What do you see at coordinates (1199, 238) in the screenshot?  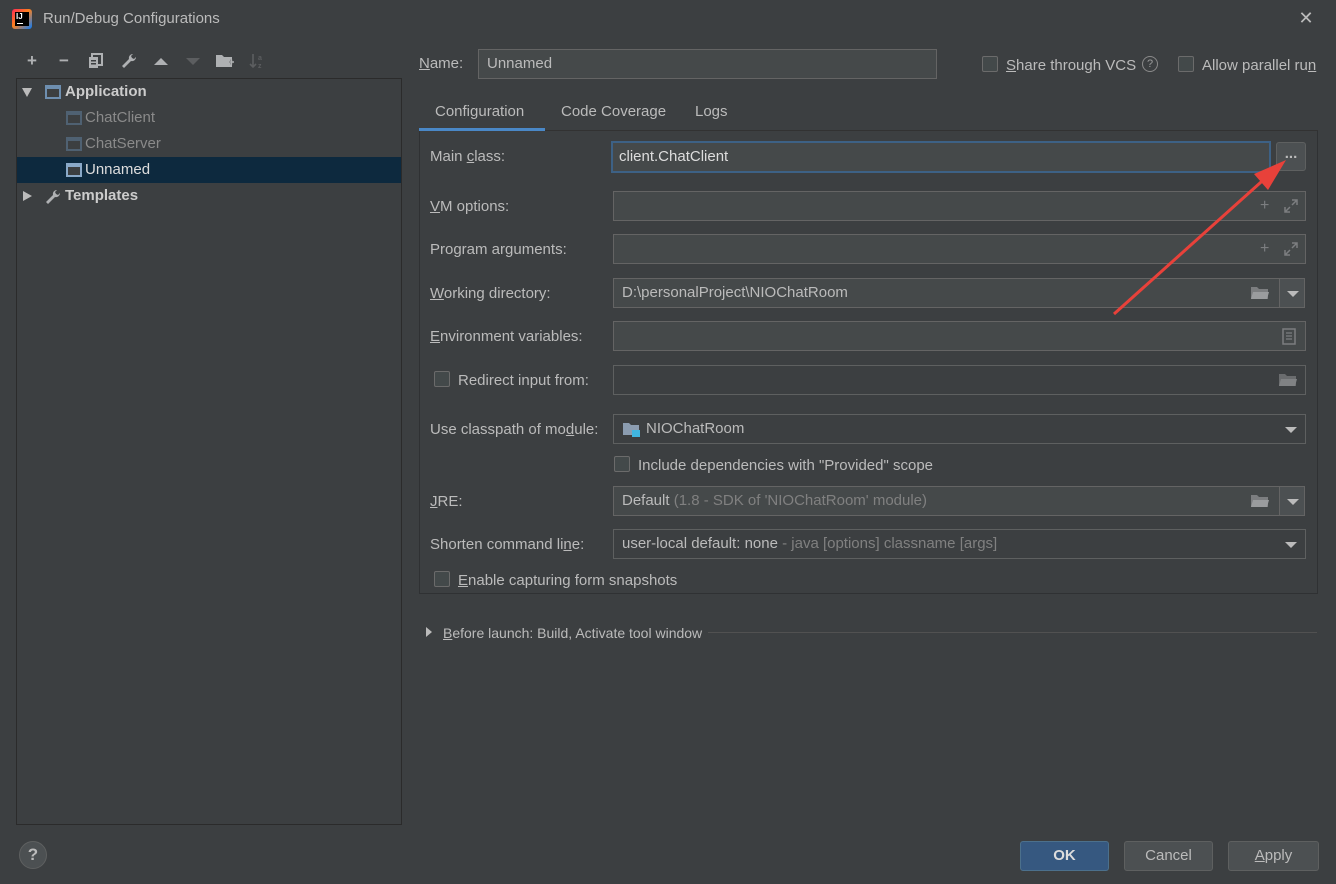 I see `annotation-arrow` at bounding box center [1199, 238].